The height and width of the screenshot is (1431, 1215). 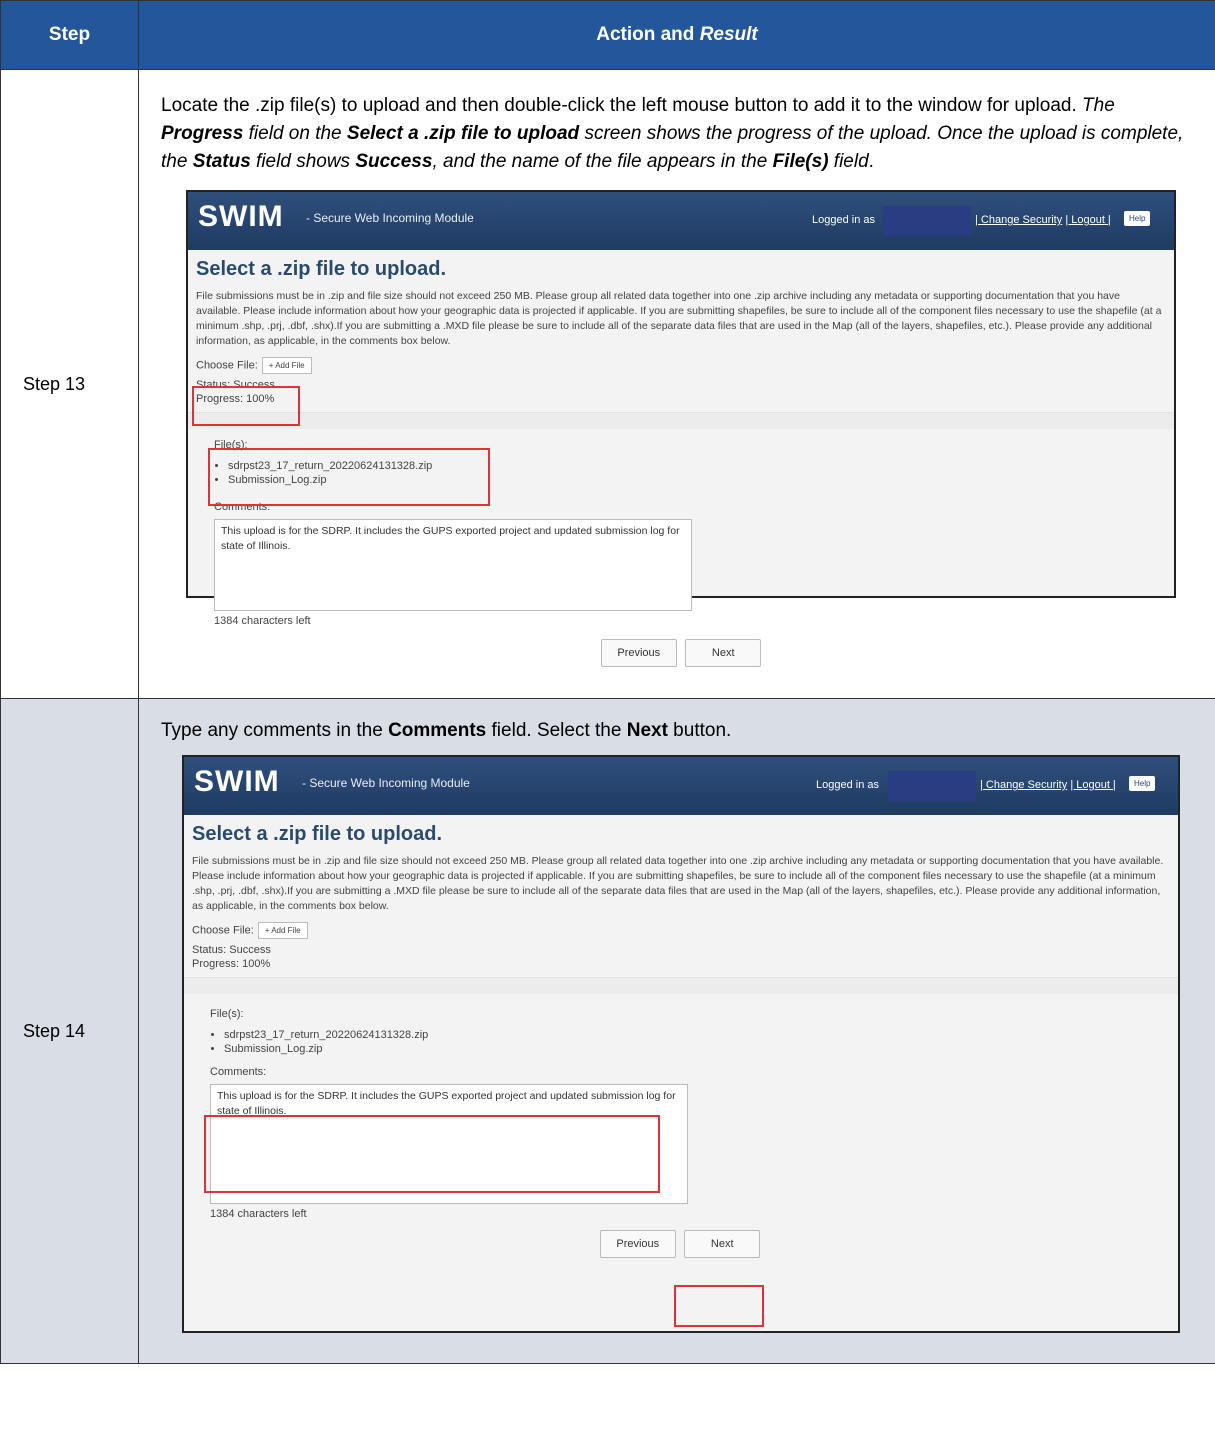 I want to click on step-label: Step 13, so click(x=69, y=384).